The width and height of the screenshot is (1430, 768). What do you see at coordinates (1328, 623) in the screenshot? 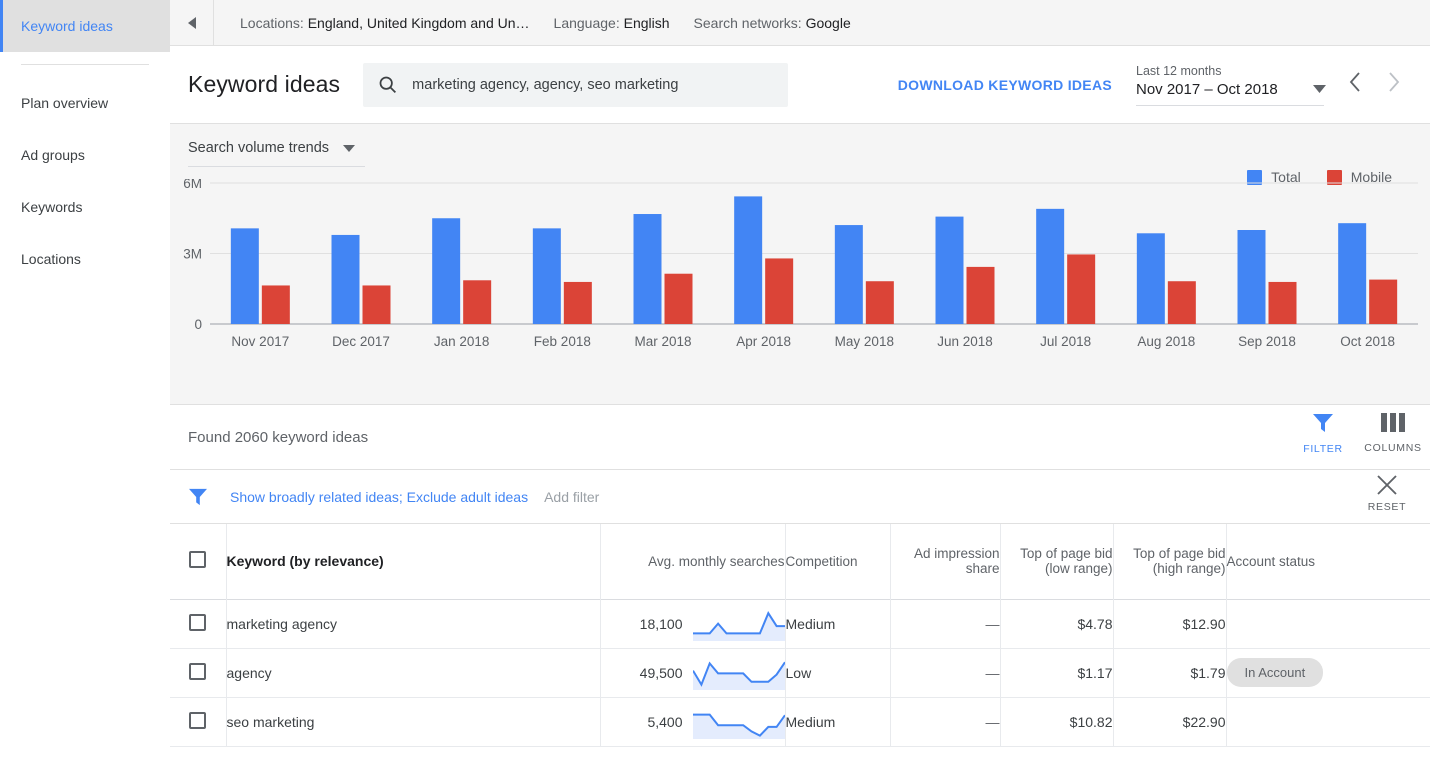
I see `cell-account-status` at bounding box center [1328, 623].